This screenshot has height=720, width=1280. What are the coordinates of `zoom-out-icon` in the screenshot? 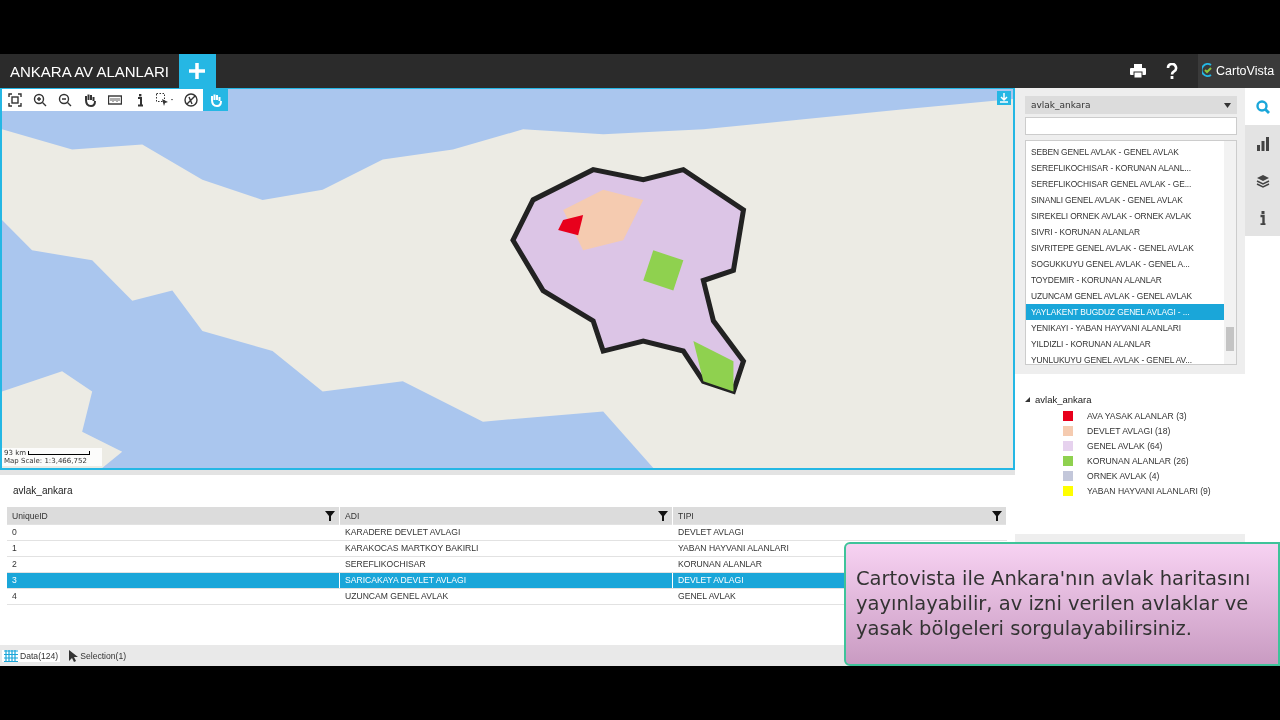 It's located at (64, 100).